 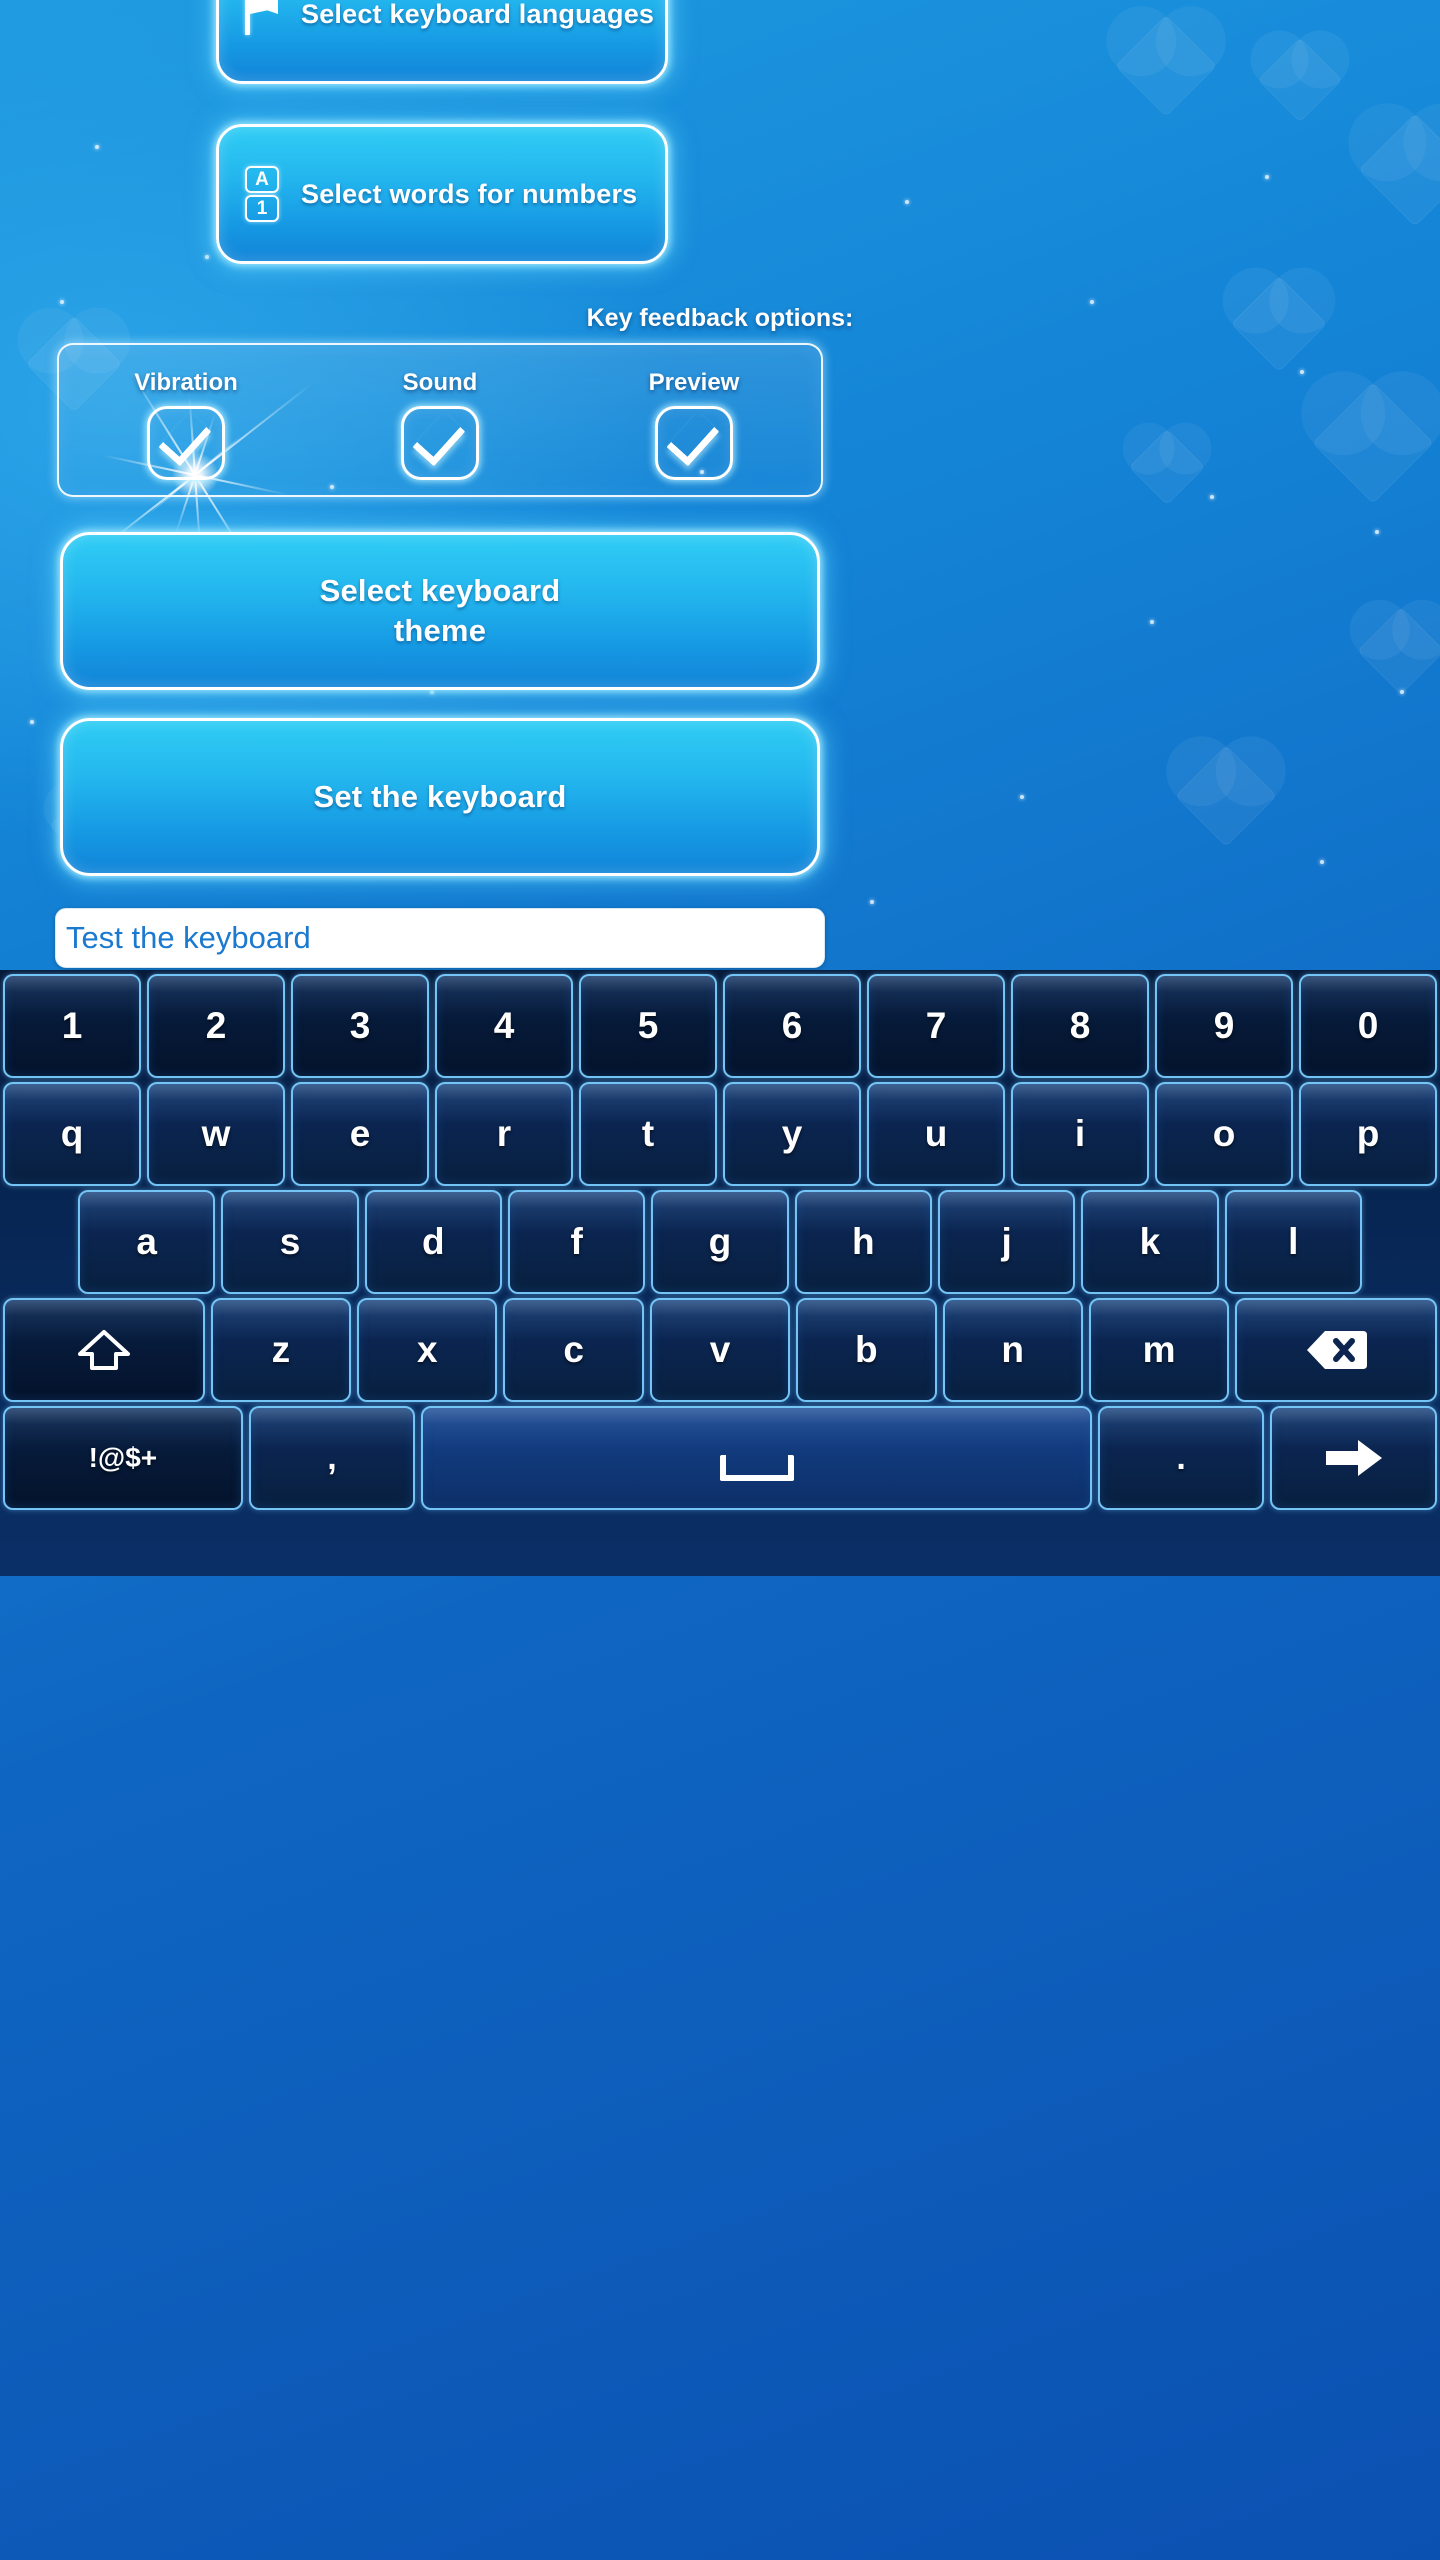 I want to click on letter-number-icon-top: A, so click(x=262, y=179).